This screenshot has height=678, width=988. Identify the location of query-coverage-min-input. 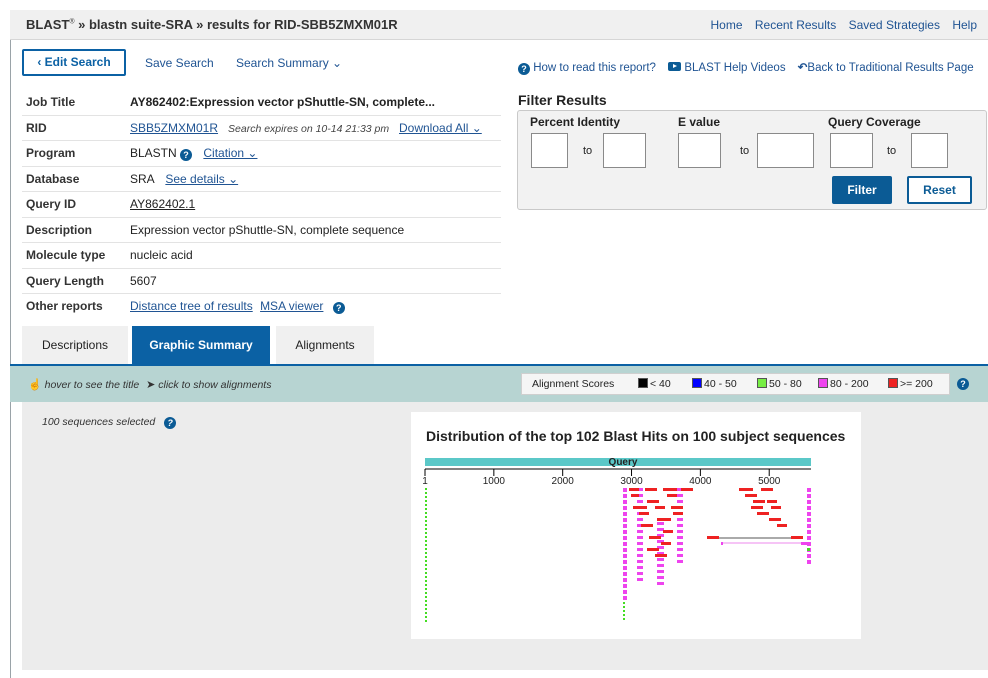
(851, 150).